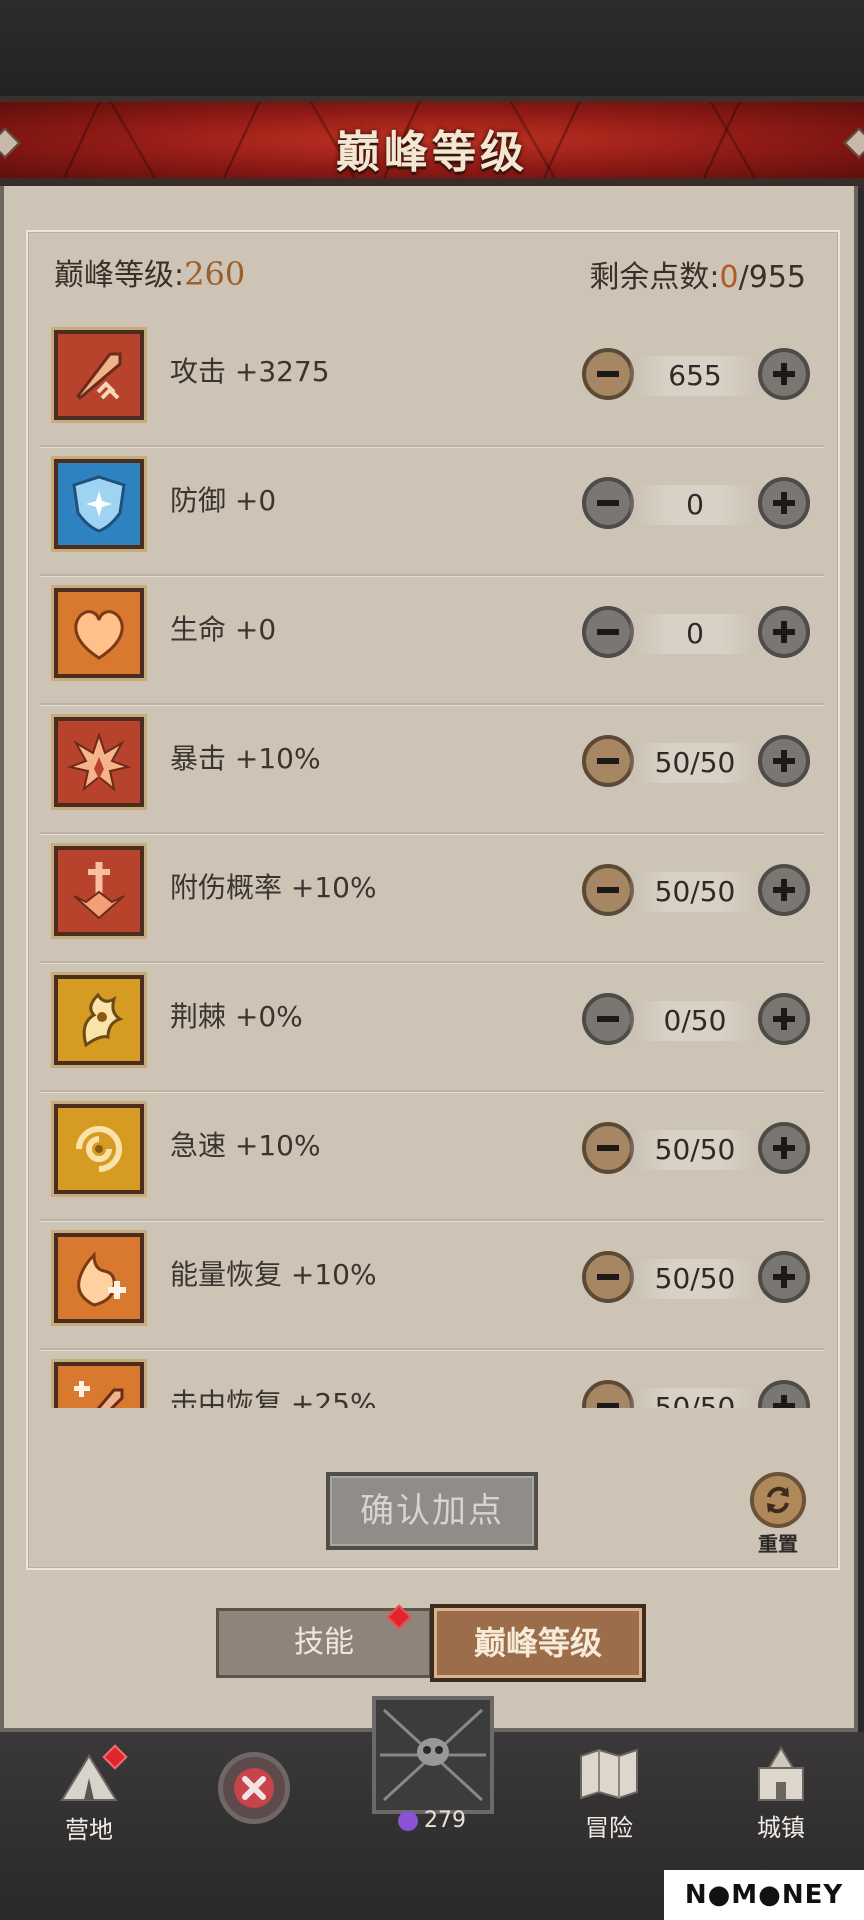 The height and width of the screenshot is (1920, 864). What do you see at coordinates (538, 1643) in the screenshot?
I see `tab-peak-level: 巅峰等级` at bounding box center [538, 1643].